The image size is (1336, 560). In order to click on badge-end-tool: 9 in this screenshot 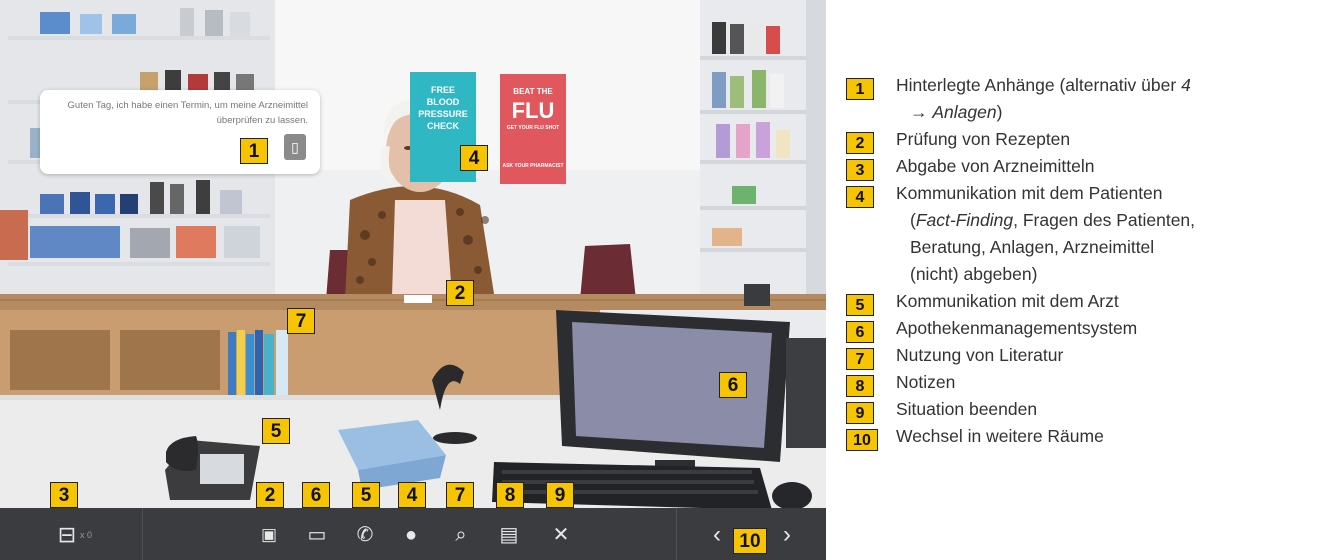, I will do `click(560, 495)`.